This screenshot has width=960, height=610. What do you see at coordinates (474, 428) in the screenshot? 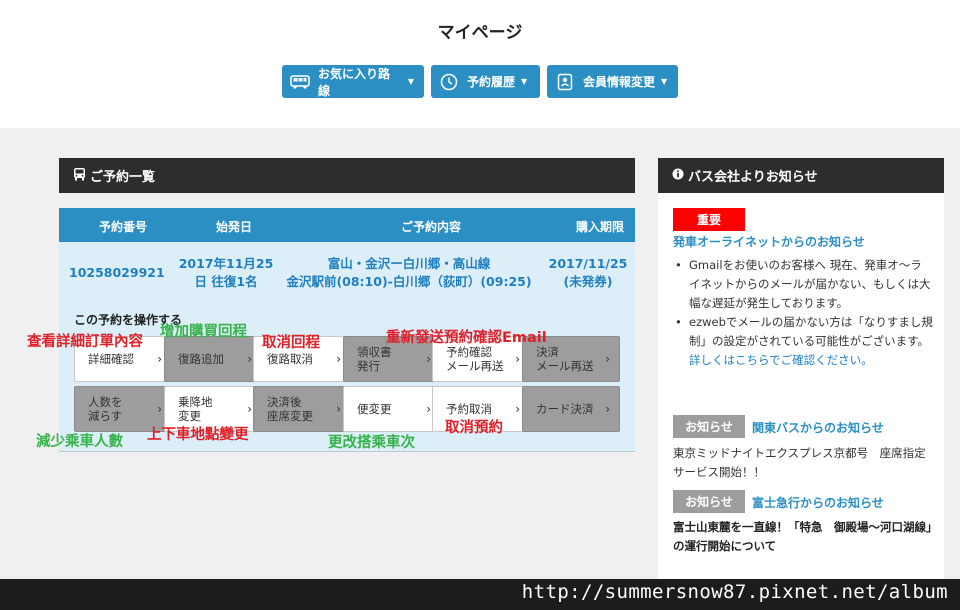
I see `annotation-label: 取消預約` at bounding box center [474, 428].